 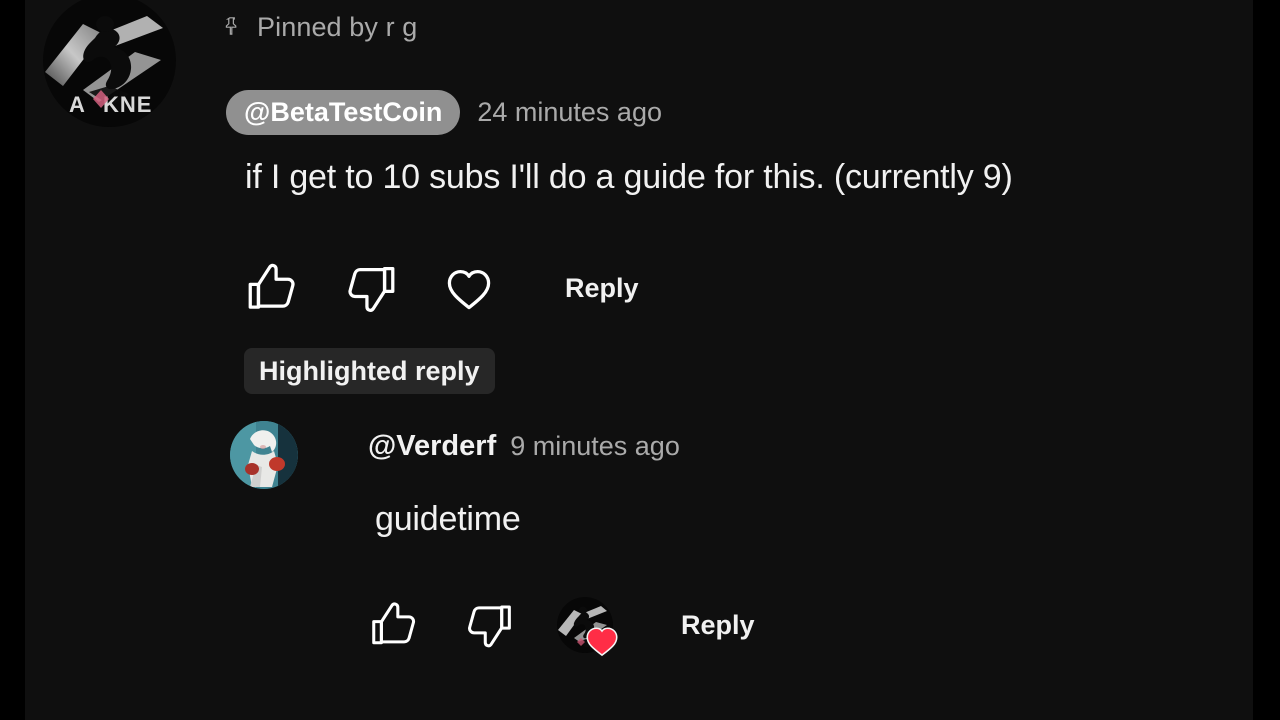 I want to click on heart-outline-icon, so click(x=469, y=288).